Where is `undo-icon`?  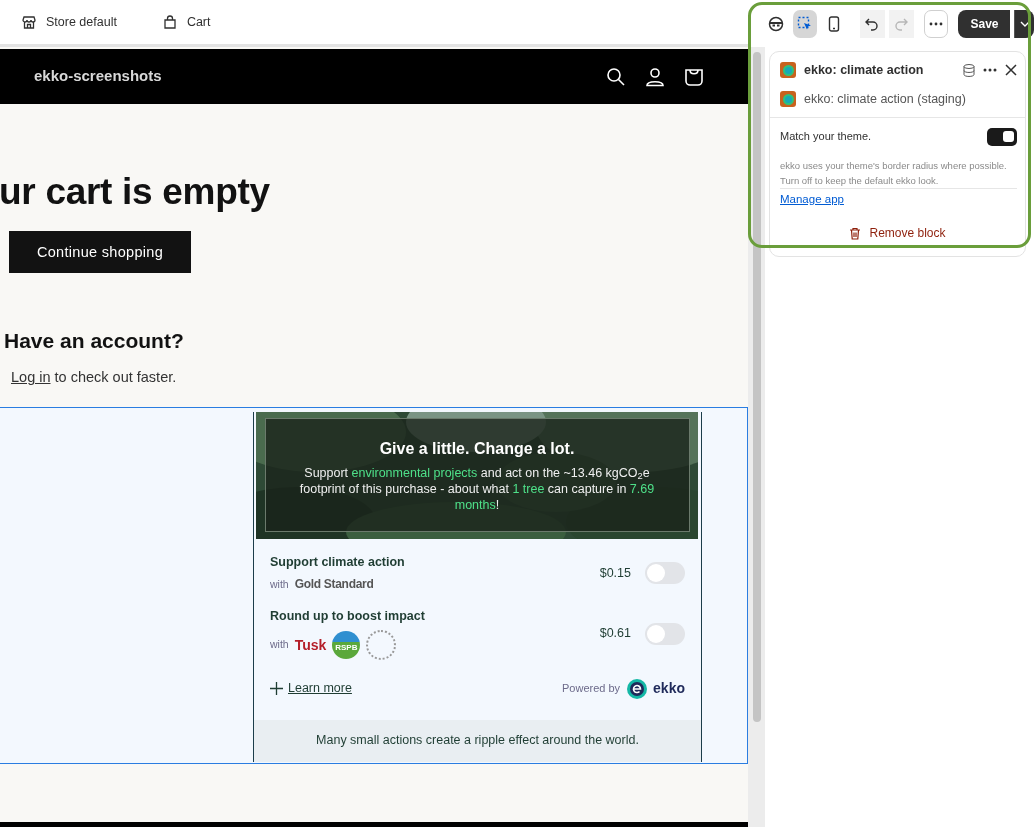 undo-icon is located at coordinates (872, 23).